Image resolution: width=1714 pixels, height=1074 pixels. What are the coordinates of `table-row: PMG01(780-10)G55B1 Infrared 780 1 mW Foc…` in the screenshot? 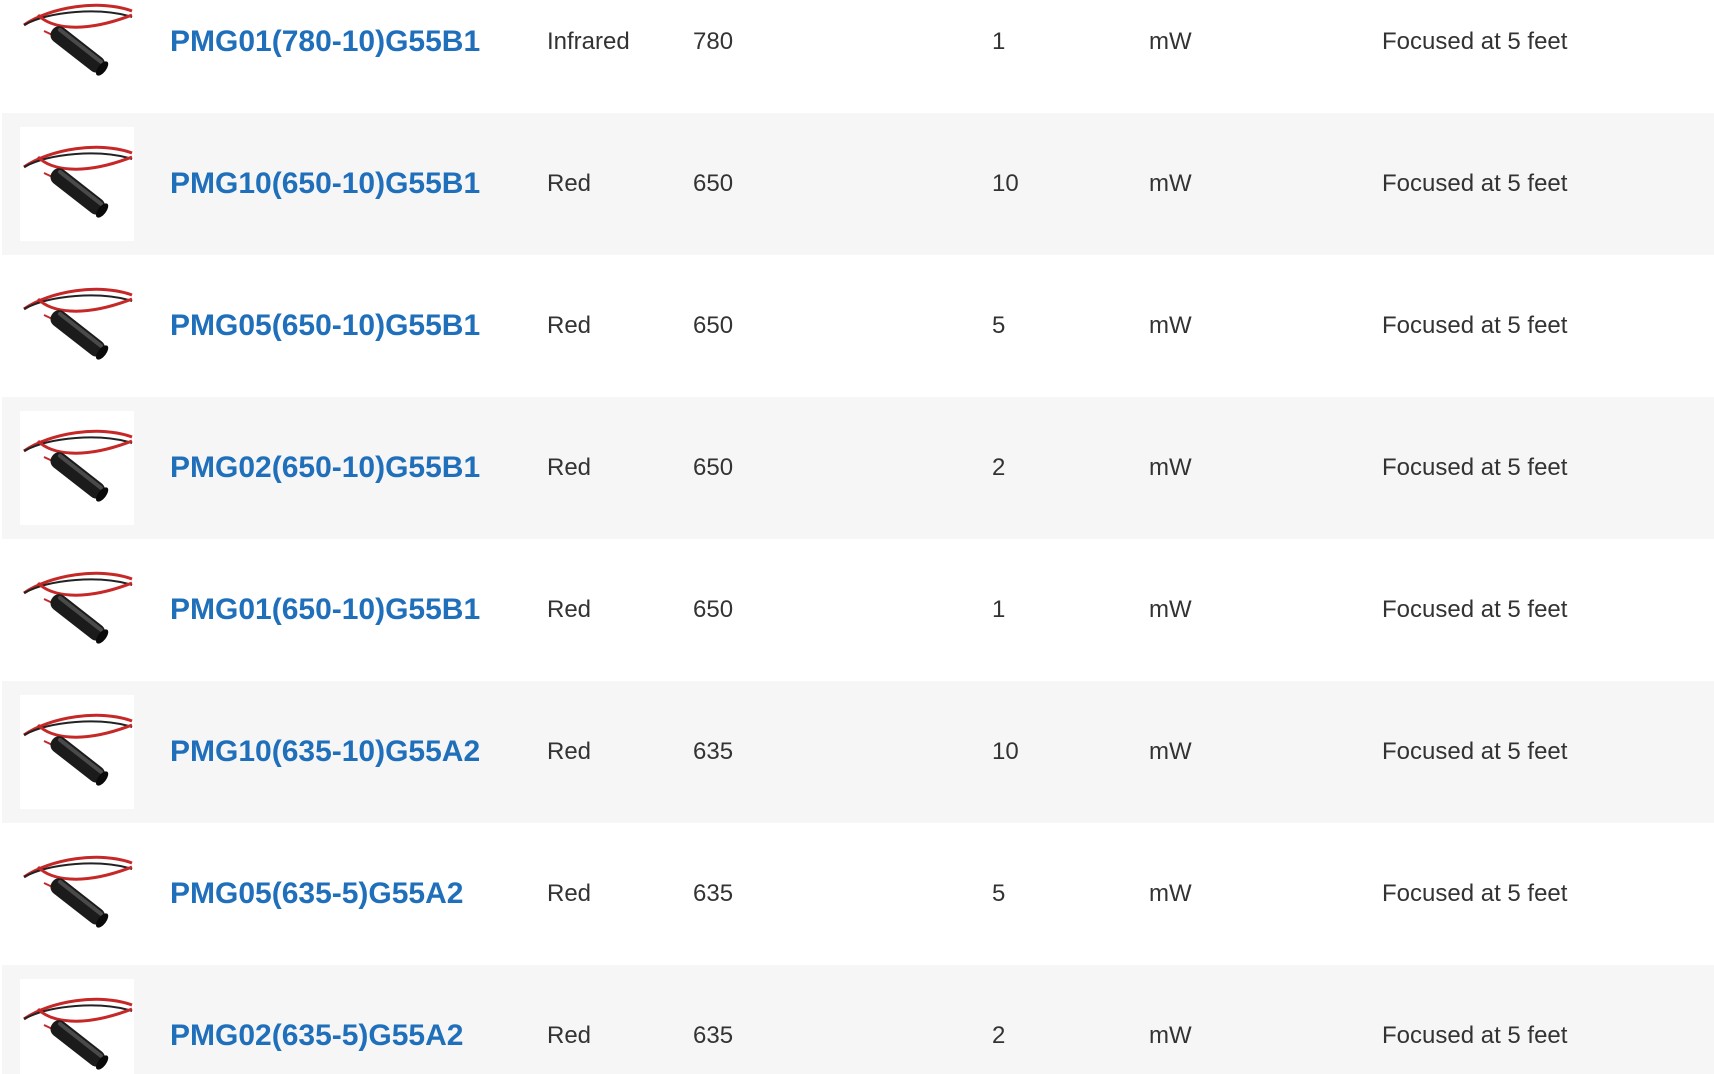 It's located at (858, 56).